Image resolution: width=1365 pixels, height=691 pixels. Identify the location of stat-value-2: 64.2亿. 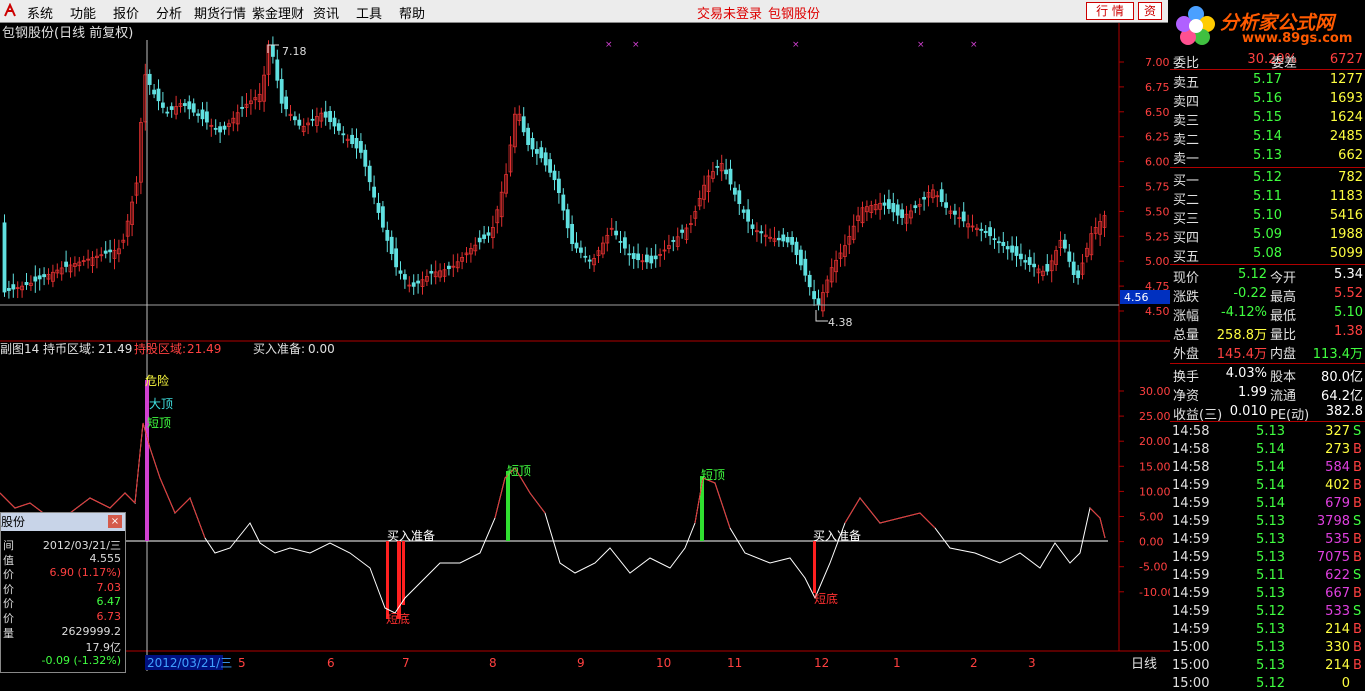
(1342, 396).